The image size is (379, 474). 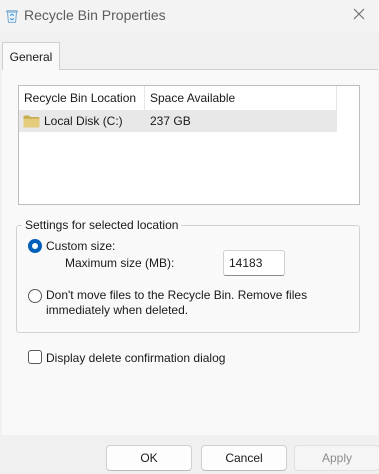 What do you see at coordinates (35, 296) in the screenshot?
I see `dont-move-radio` at bounding box center [35, 296].